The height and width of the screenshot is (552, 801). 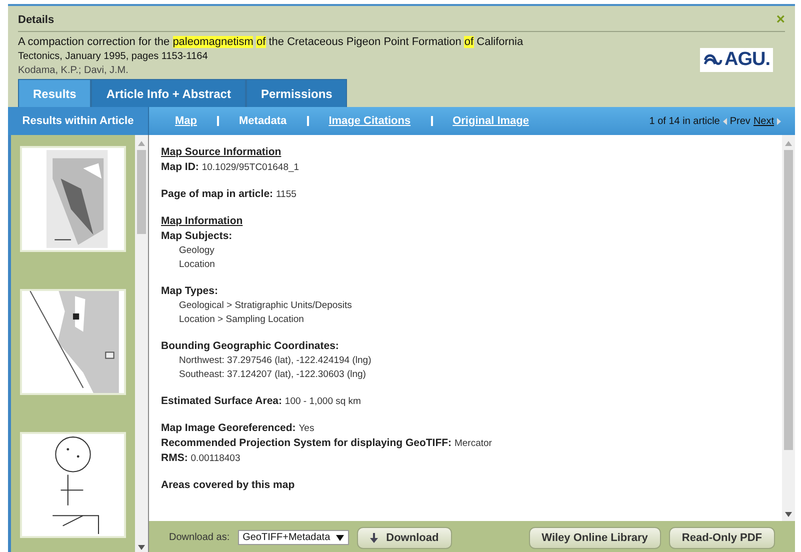 What do you see at coordinates (261, 401) in the screenshot?
I see `field-text: Estimated Surface Area: 100 - 1,000 sq km` at bounding box center [261, 401].